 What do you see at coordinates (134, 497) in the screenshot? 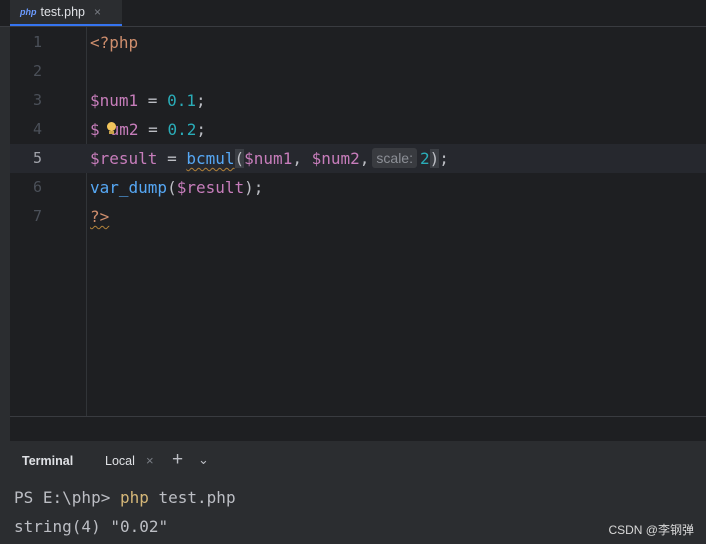
I see `terminal-command: php` at bounding box center [134, 497].